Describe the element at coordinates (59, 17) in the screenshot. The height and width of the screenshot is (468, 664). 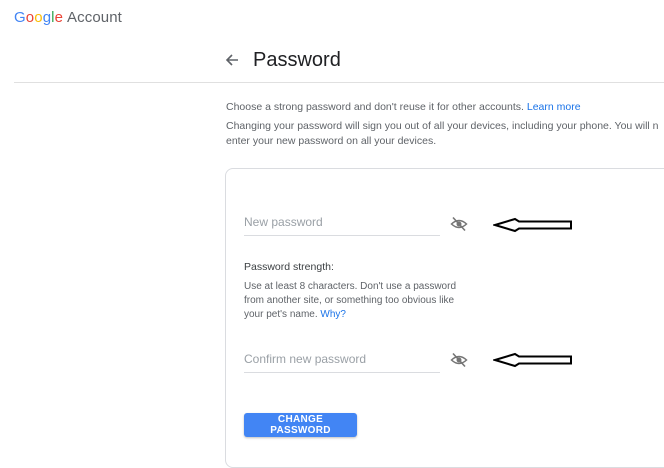
I see `logo-letter: e` at that location.